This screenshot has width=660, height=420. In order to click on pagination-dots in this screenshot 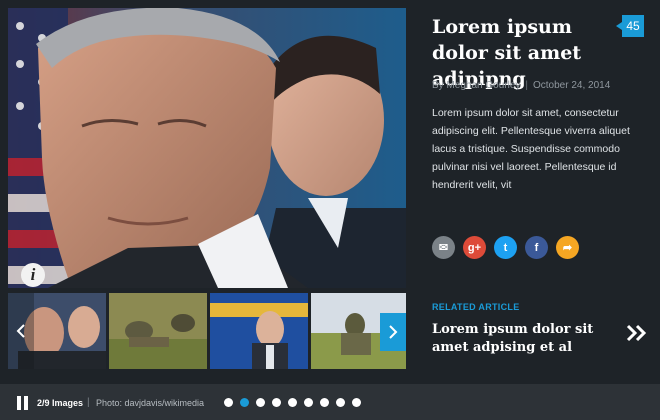, I will do `click(292, 402)`.